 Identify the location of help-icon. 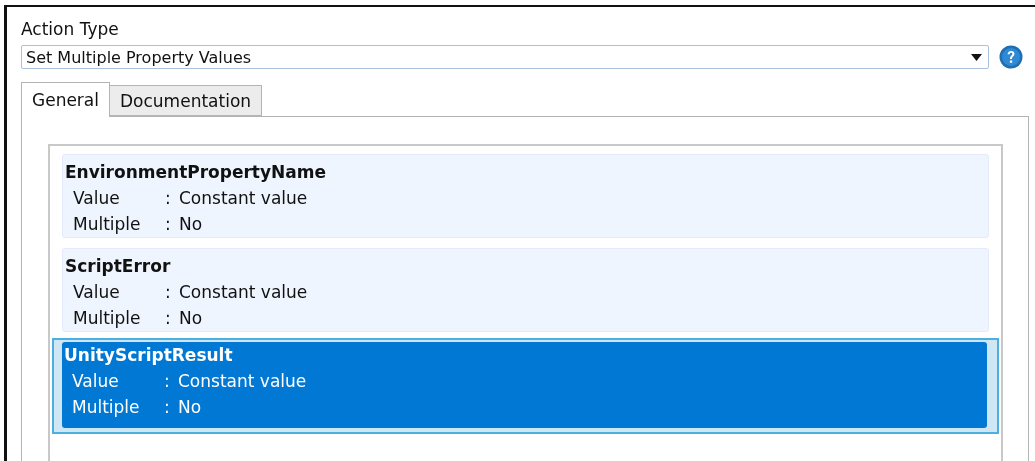
(1011, 57).